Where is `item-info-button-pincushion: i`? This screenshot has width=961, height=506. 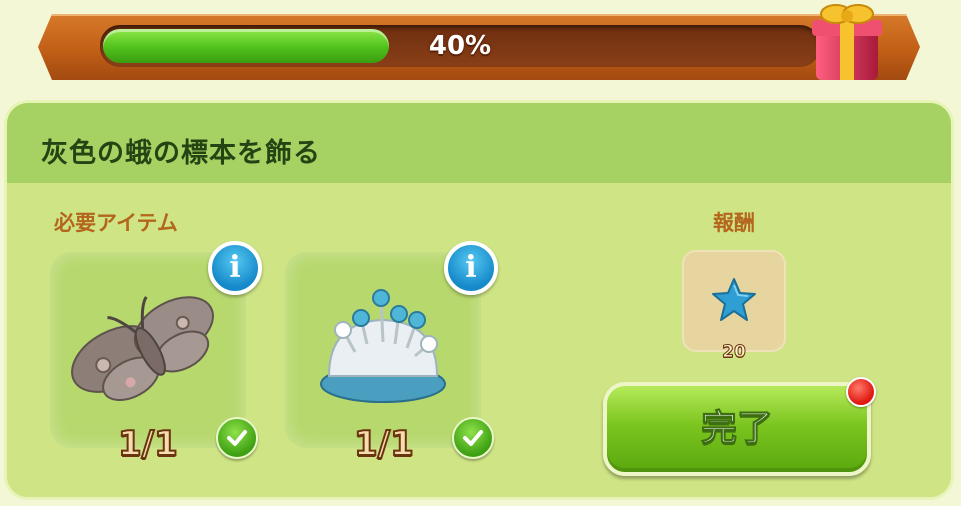
item-info-button-pincushion: i is located at coordinates (471, 268).